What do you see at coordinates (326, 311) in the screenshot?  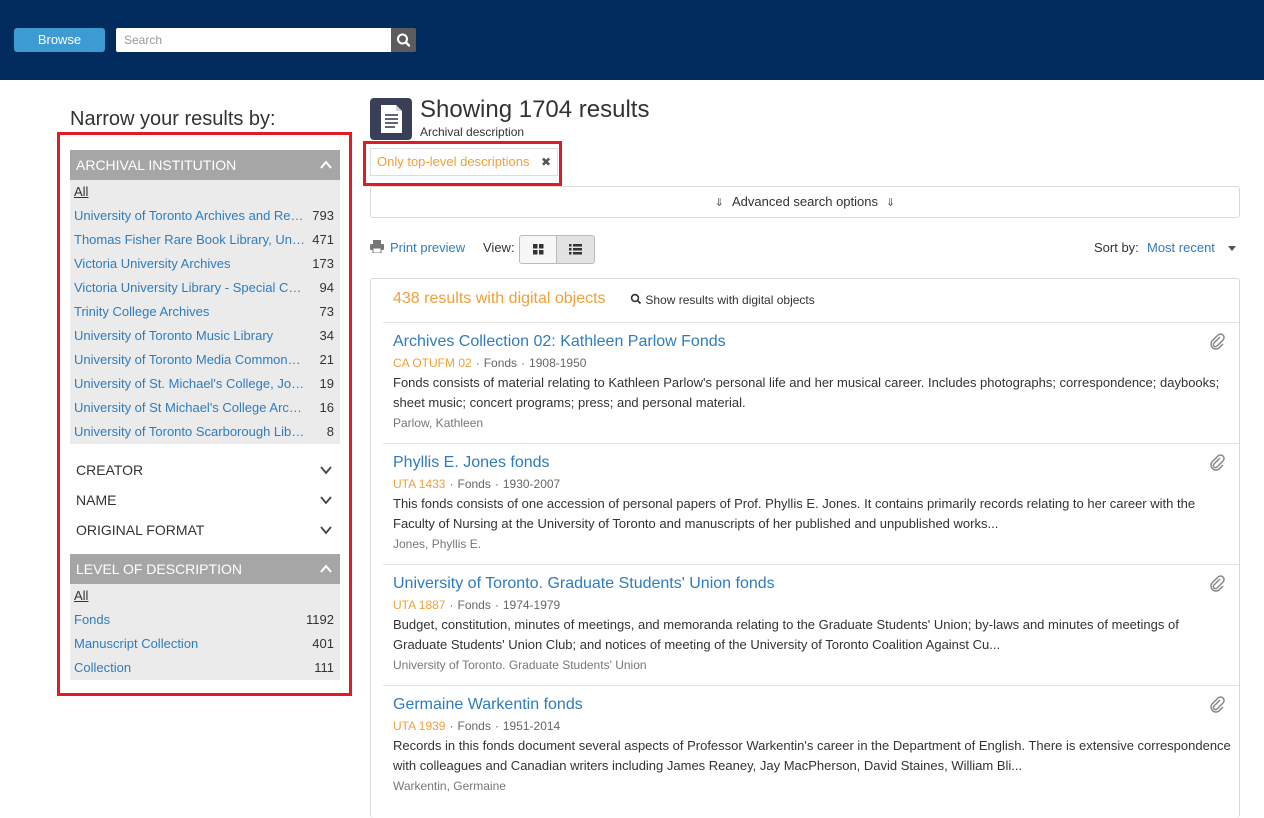 I see `facet-item-count: 73` at bounding box center [326, 311].